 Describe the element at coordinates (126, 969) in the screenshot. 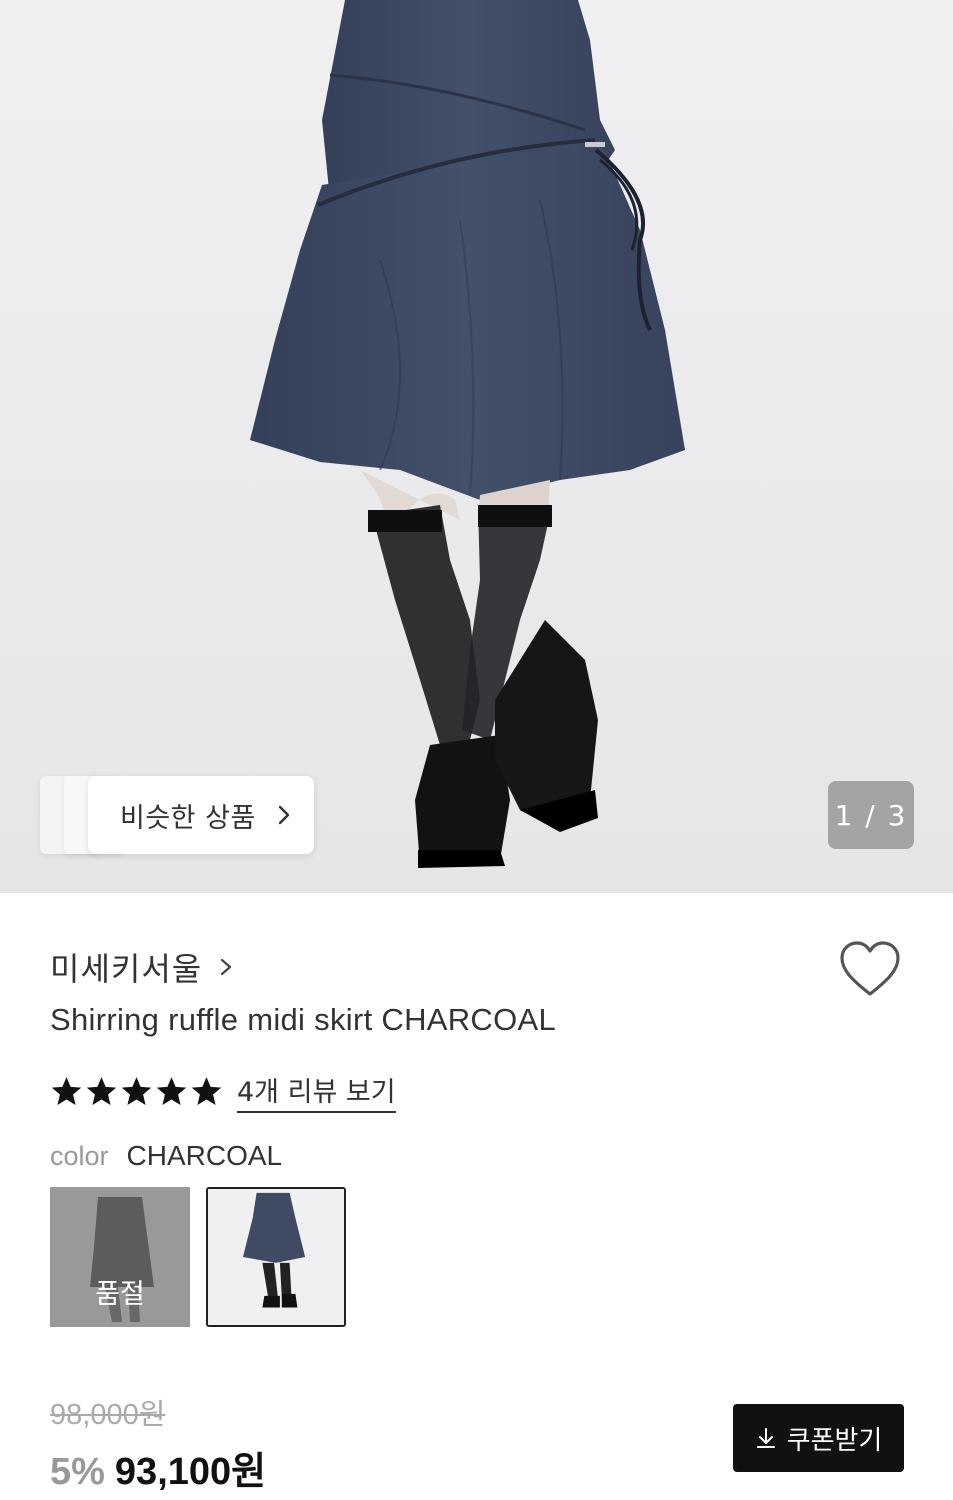

I see `brand-name: 미세키서울` at that location.